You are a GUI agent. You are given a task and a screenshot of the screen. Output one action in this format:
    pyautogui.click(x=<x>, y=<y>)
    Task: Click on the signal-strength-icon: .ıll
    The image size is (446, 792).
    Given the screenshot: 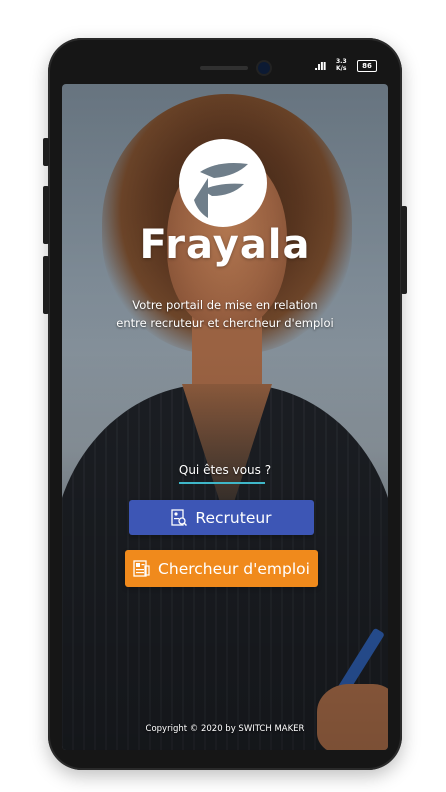 What is the action you would take?
    pyautogui.click(x=320, y=66)
    